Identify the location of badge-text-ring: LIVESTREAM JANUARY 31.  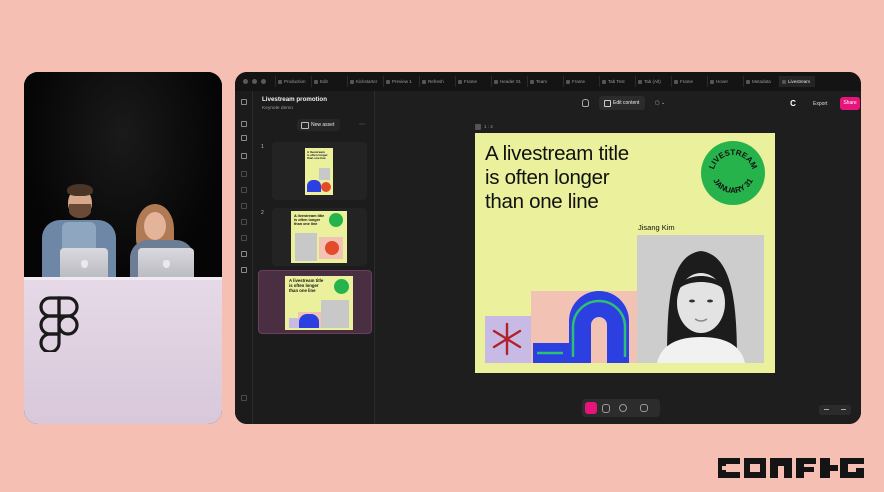
(733, 171).